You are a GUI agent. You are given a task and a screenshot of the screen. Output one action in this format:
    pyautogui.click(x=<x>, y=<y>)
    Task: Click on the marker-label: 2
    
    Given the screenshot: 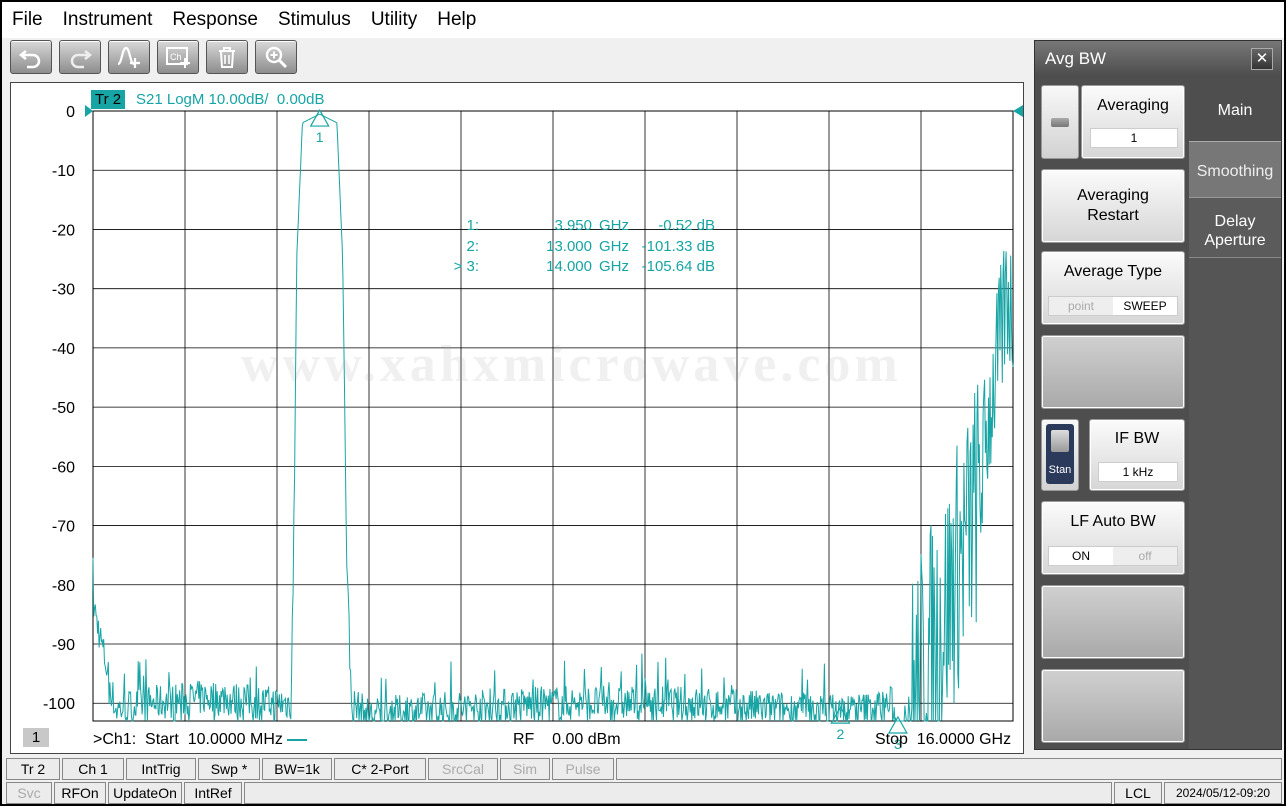 What is the action you would take?
    pyautogui.click(x=840, y=734)
    